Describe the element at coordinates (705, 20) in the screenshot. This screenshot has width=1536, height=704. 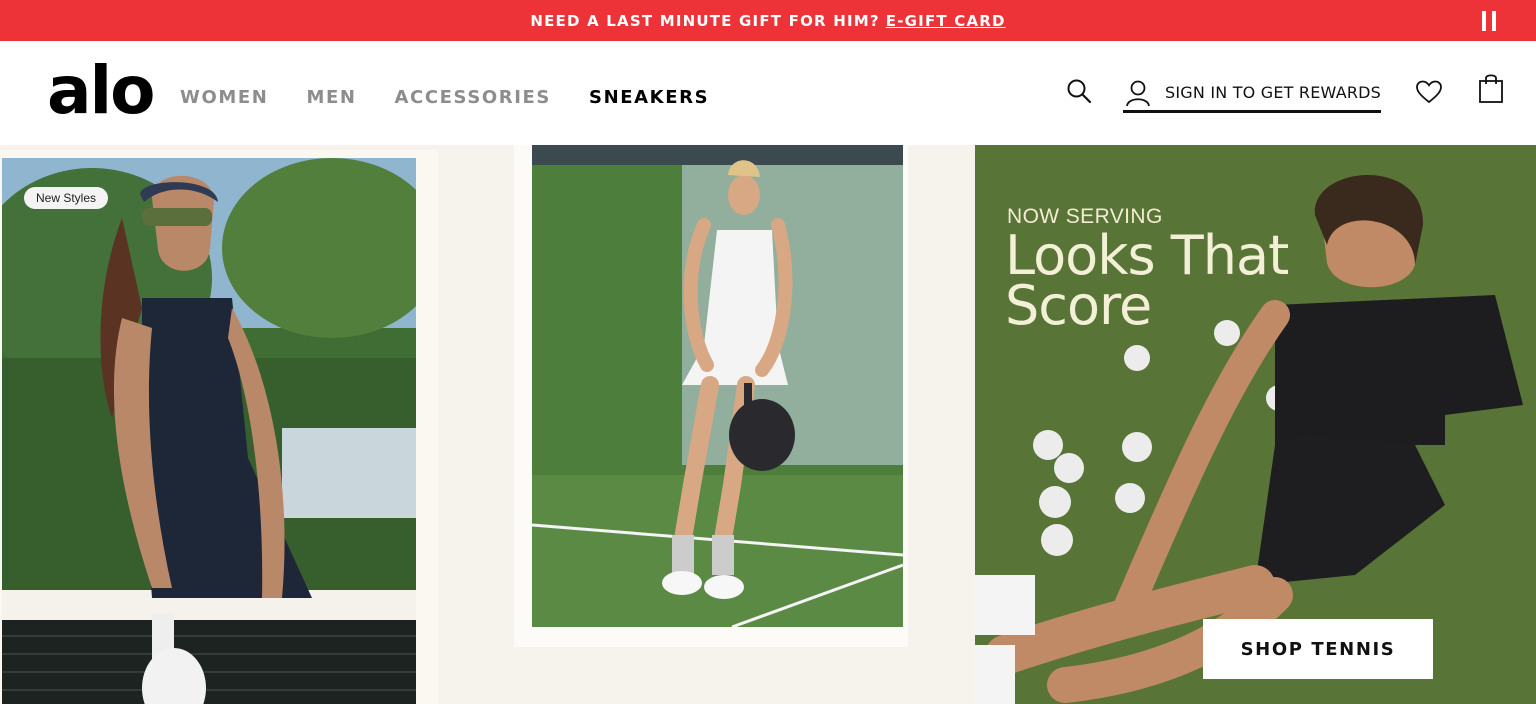
I see `promo-text: NEED A LAST MINUTE GIFT FOR HIM?` at that location.